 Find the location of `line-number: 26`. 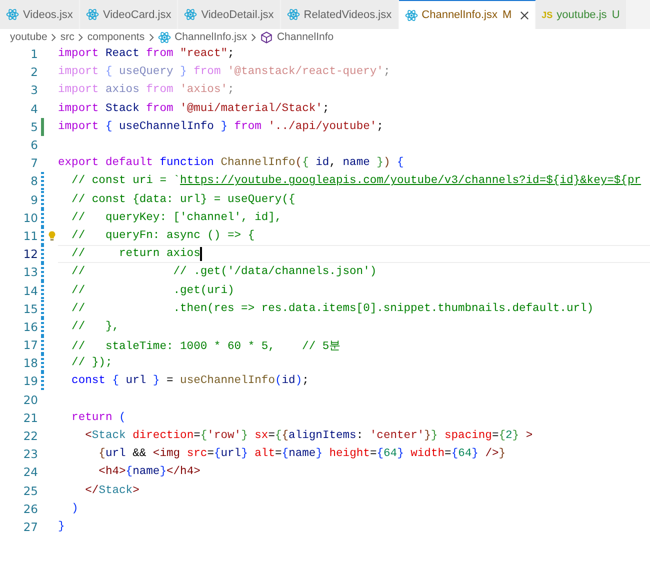

line-number: 26 is located at coordinates (30, 509).